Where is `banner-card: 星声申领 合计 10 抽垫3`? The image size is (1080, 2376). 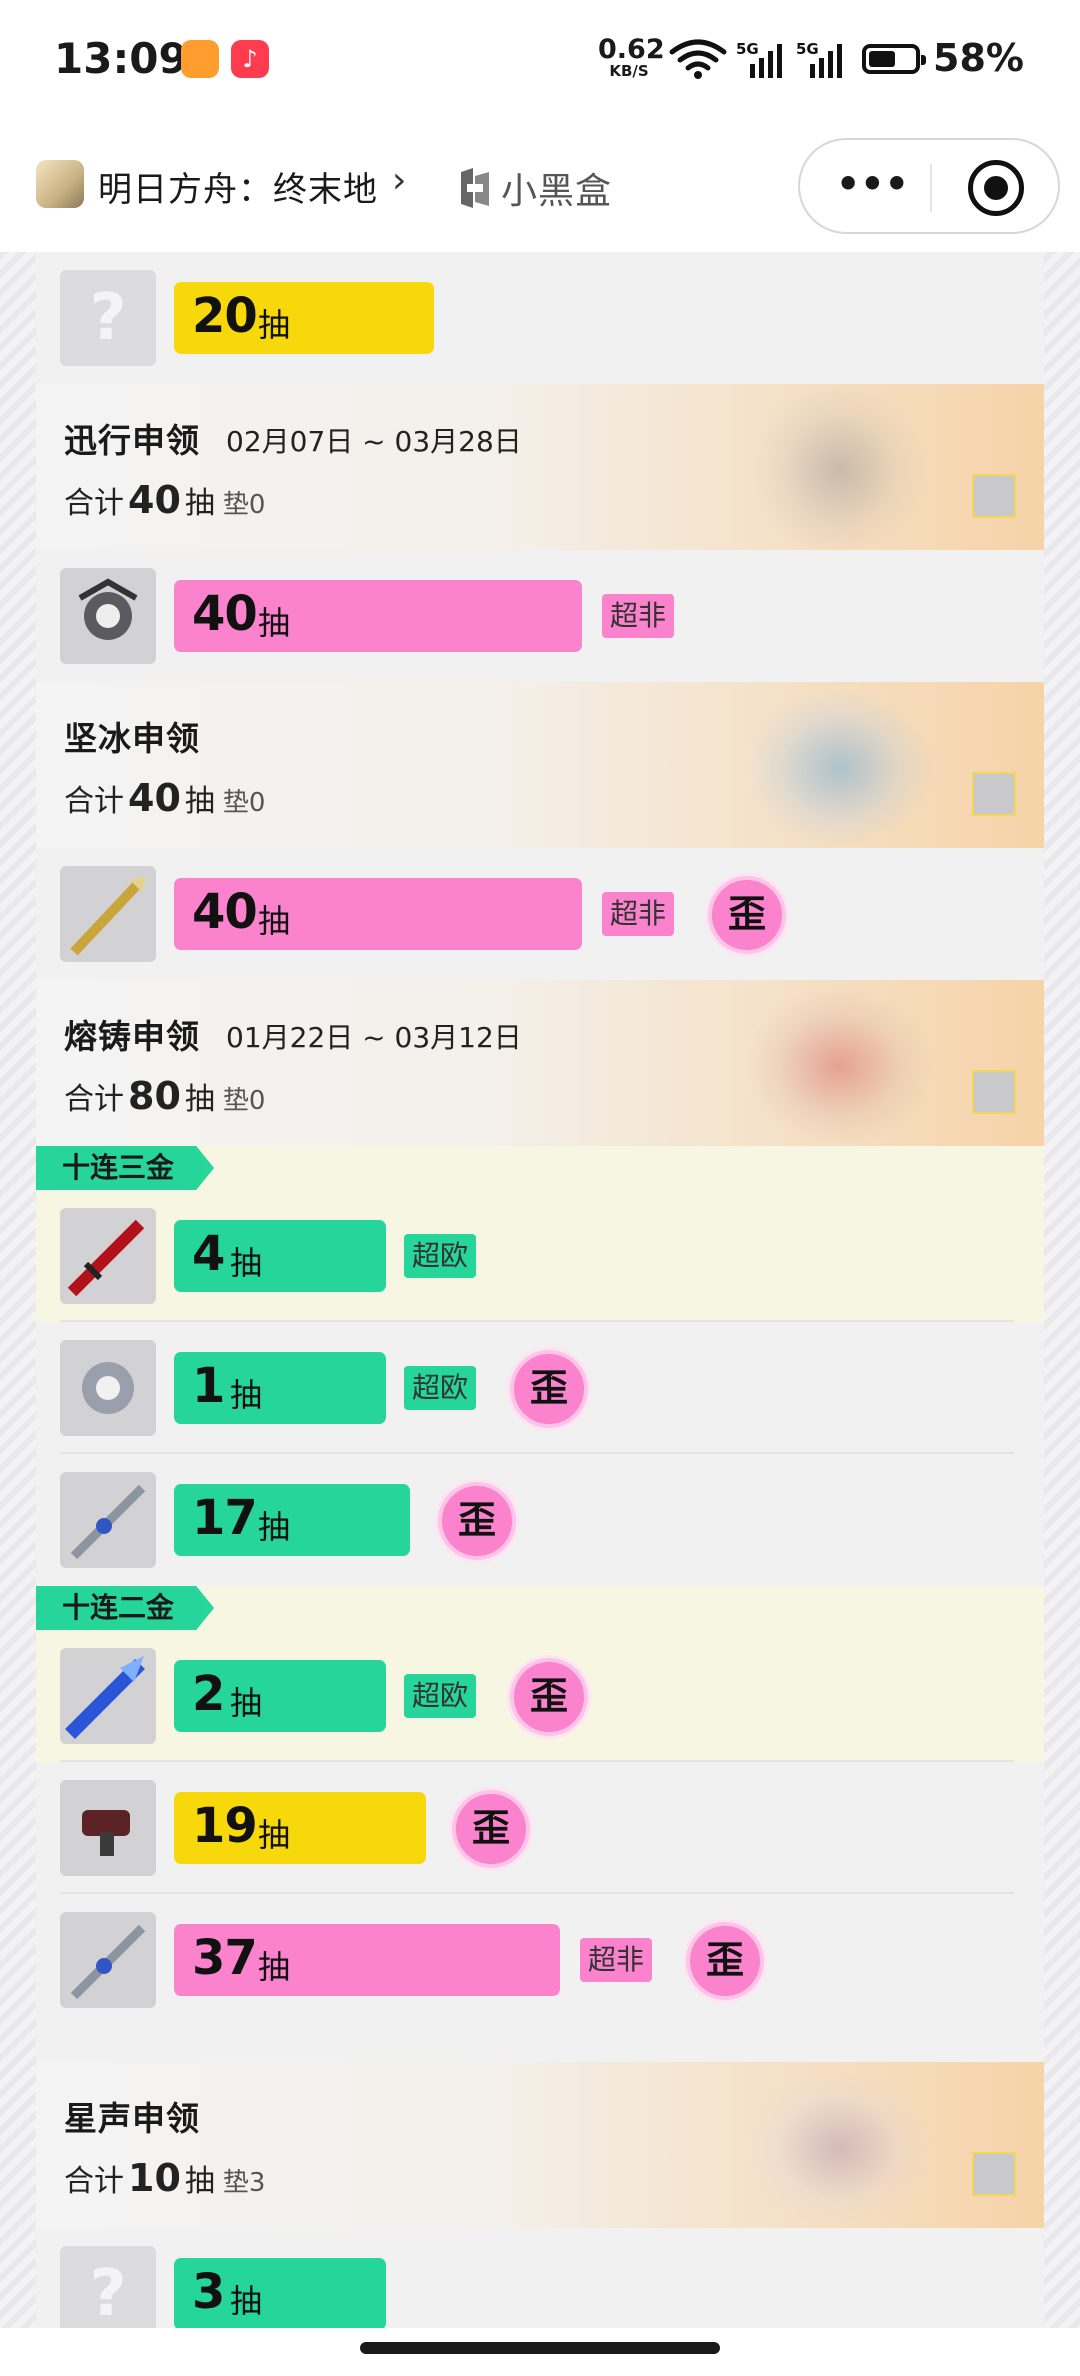
banner-card: 星声申领 合计 10 抽垫3 is located at coordinates (540, 2145).